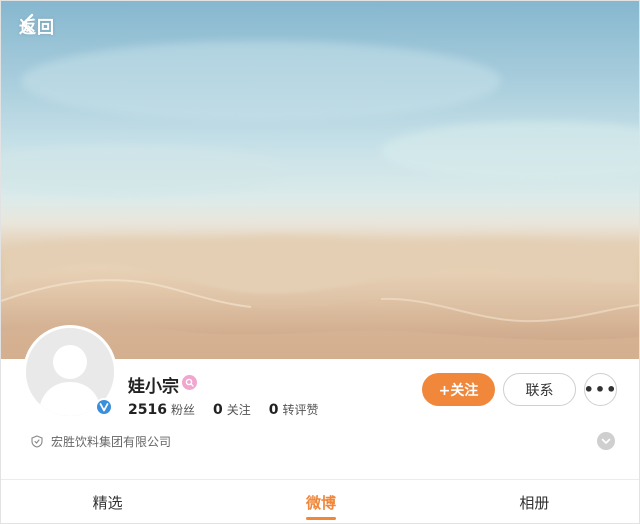 The image size is (640, 524). Describe the element at coordinates (273, 410) in the screenshot. I see `stat-interactions-value: 0` at that location.